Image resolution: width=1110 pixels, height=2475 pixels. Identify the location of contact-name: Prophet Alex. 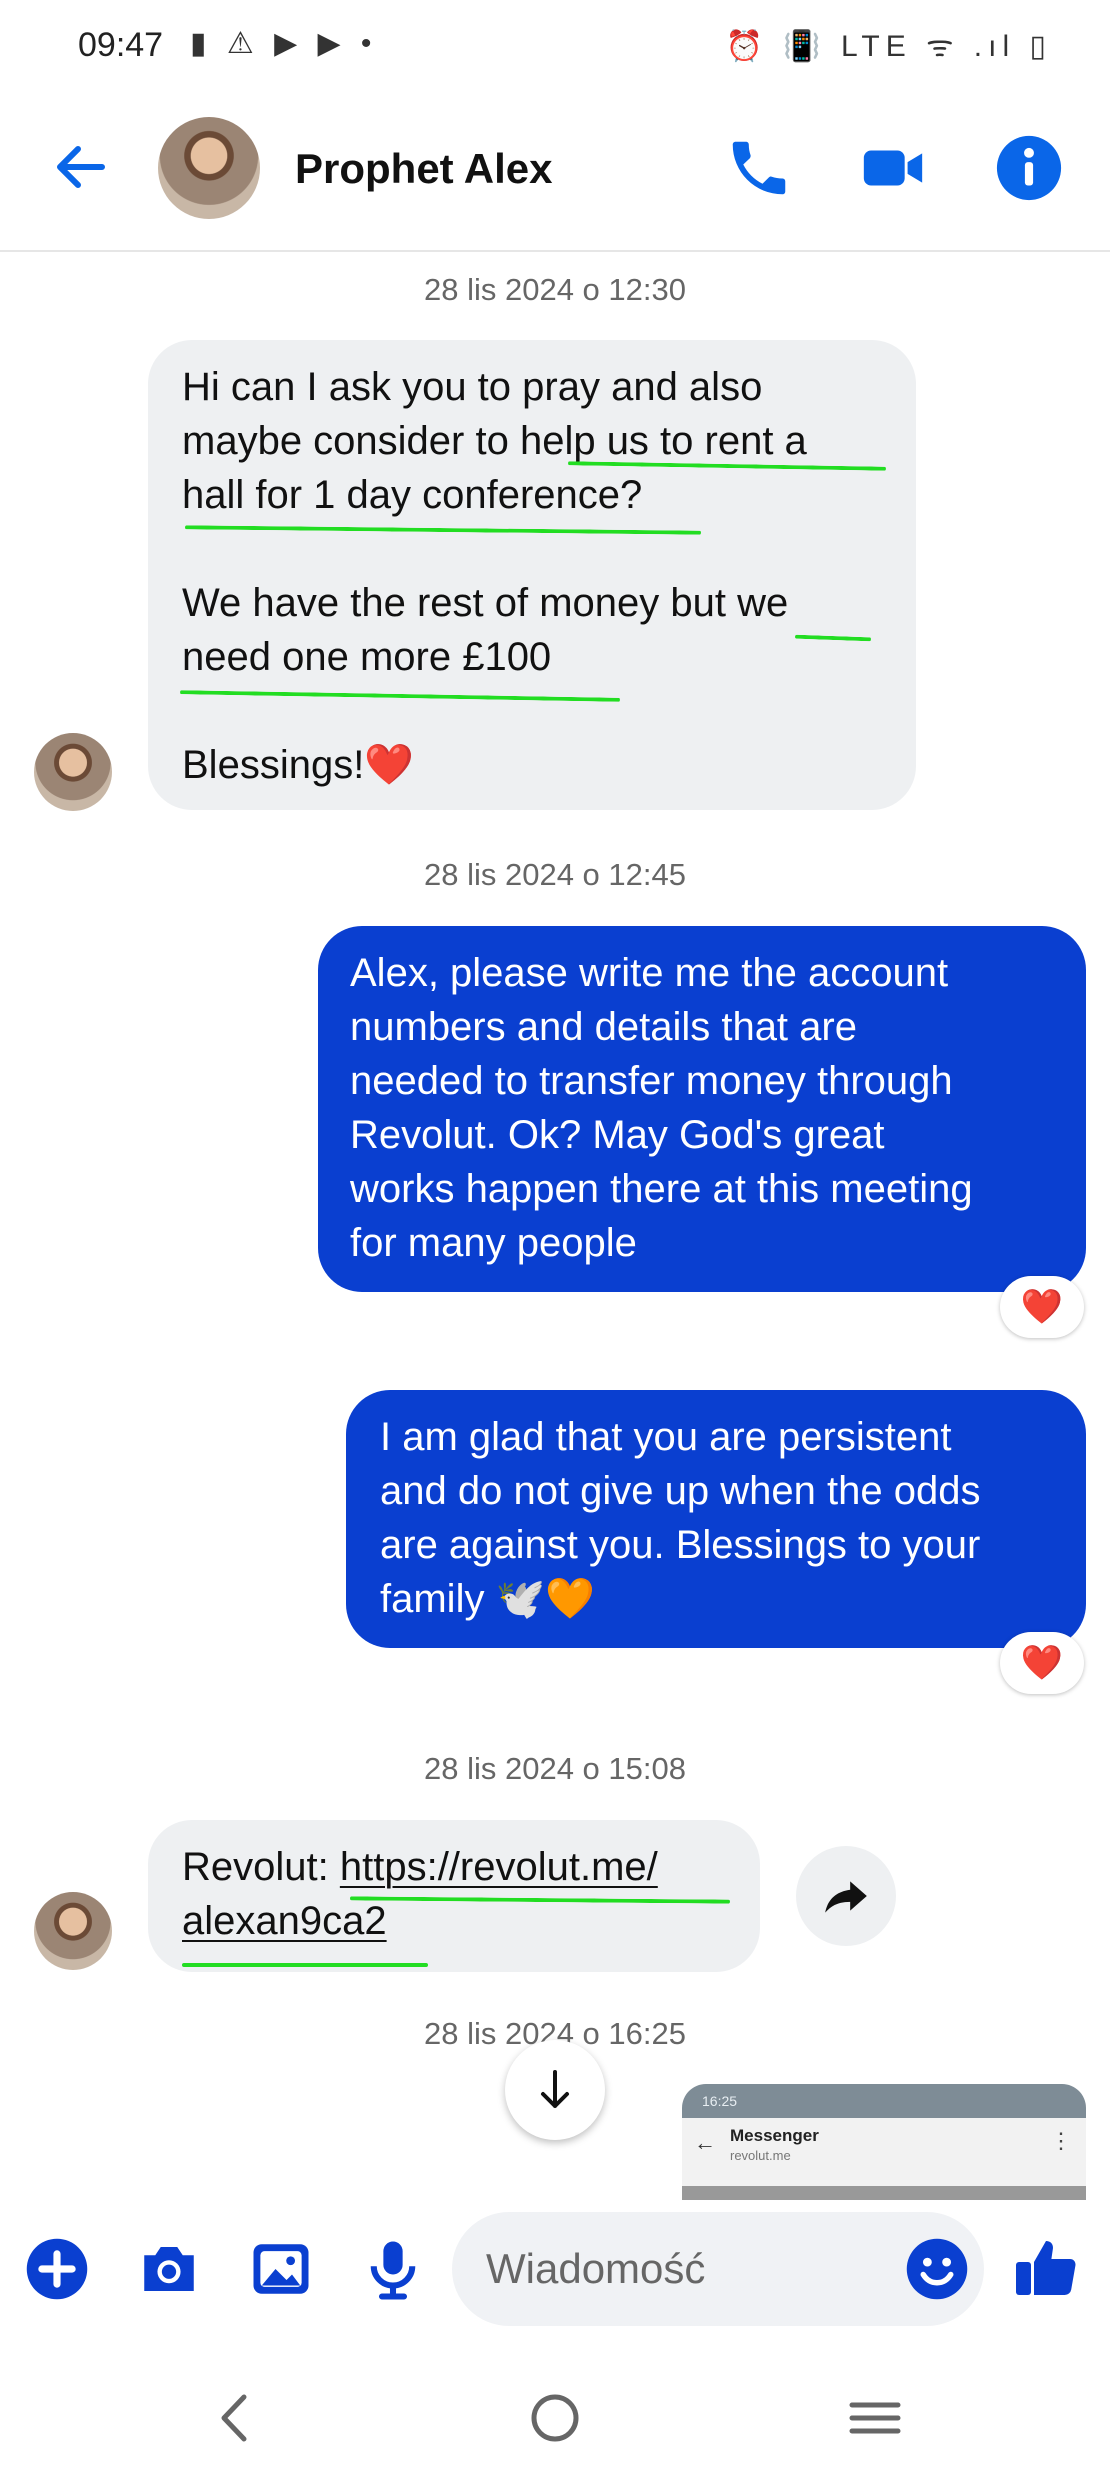
(424, 169).